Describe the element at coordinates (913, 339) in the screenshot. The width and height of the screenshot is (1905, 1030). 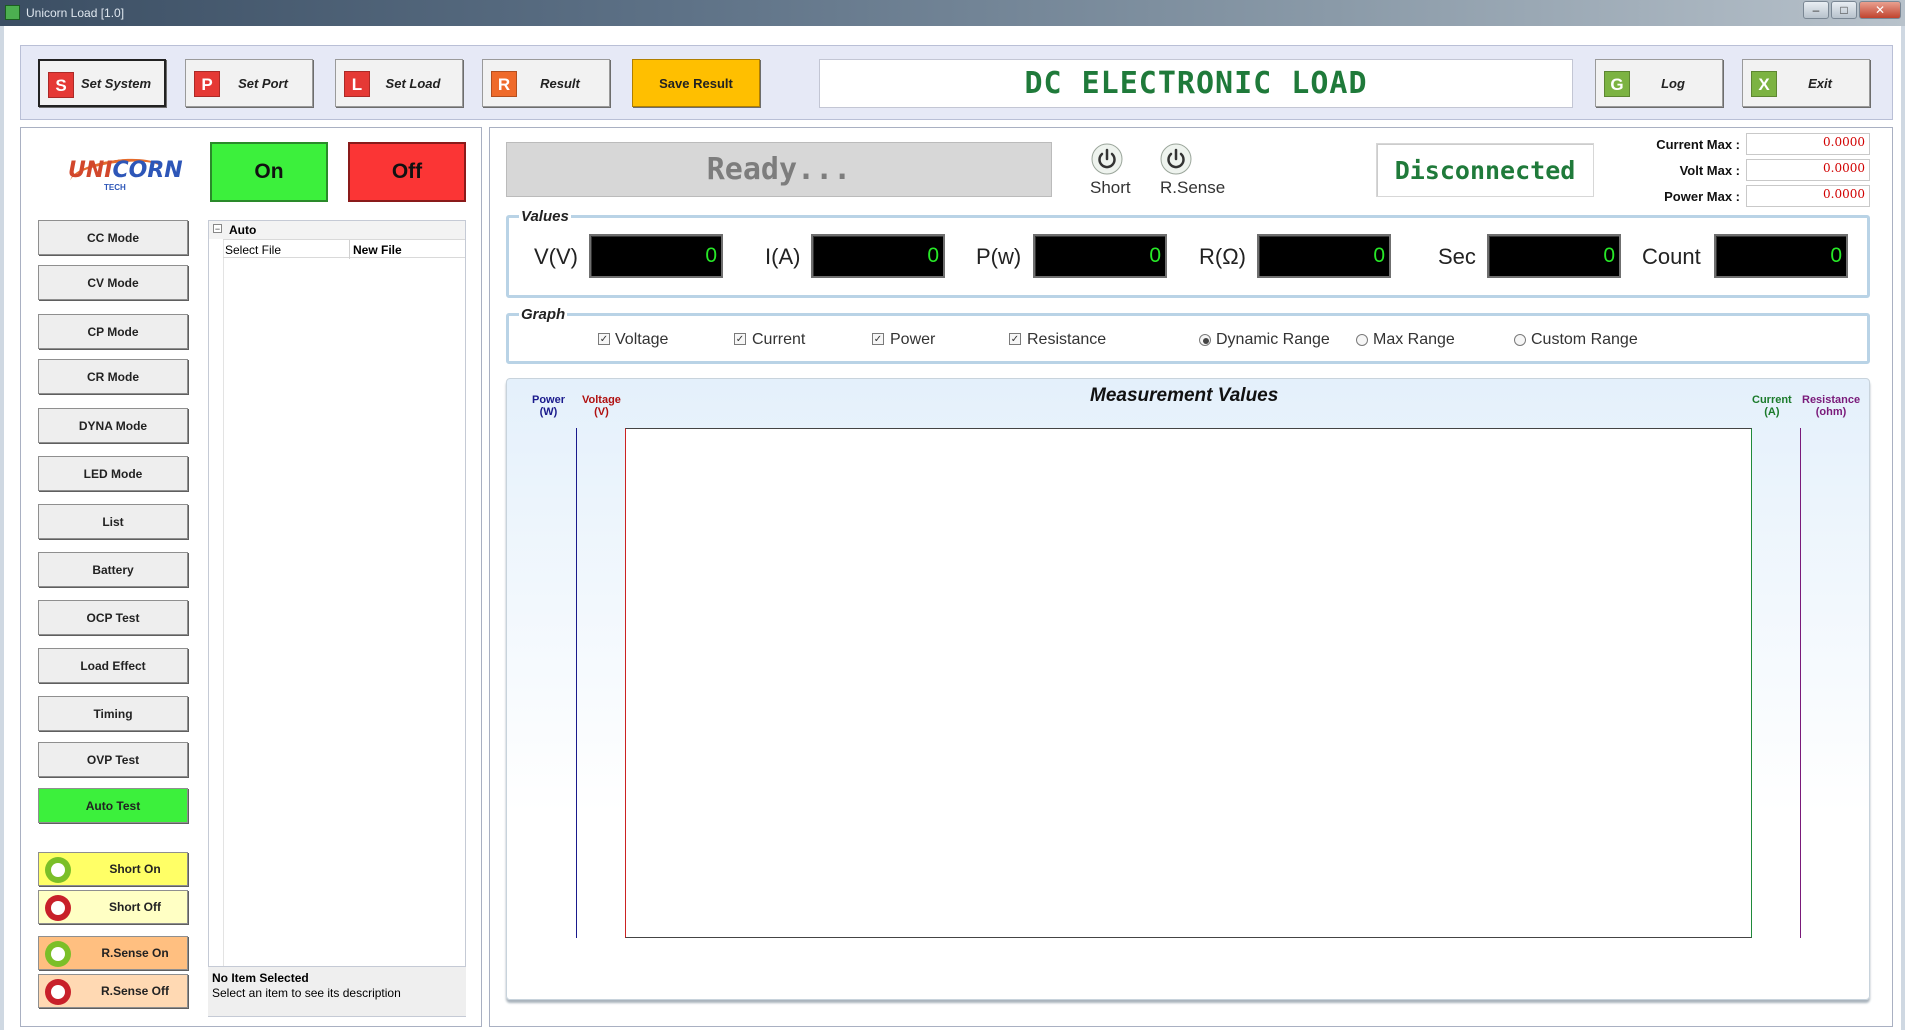
I see `power-checkbox-label: Power` at that location.